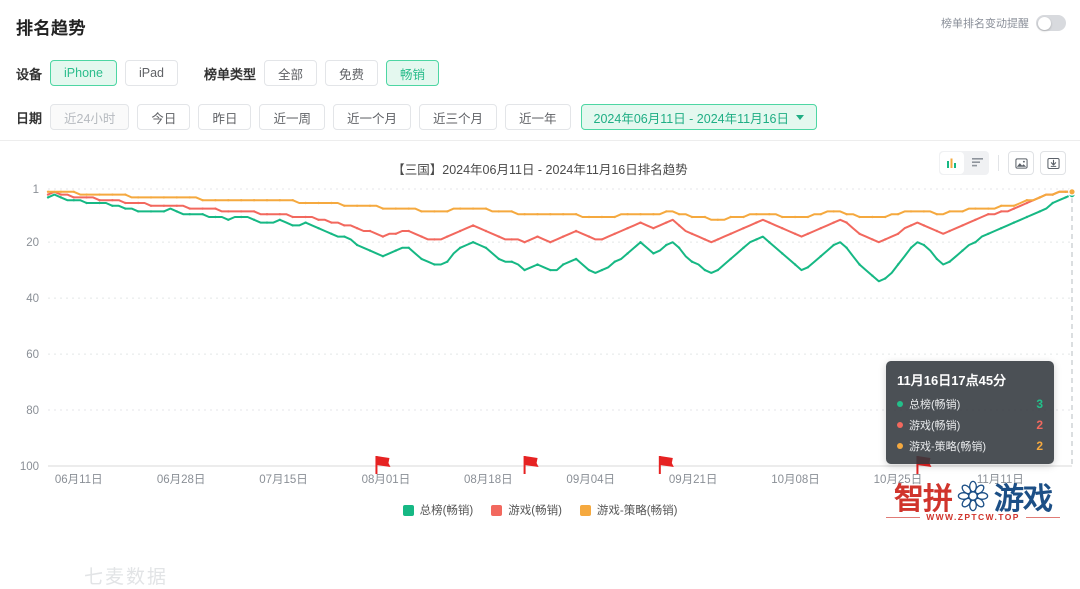  I want to click on device-option-iphone: iPhone, so click(83, 73).